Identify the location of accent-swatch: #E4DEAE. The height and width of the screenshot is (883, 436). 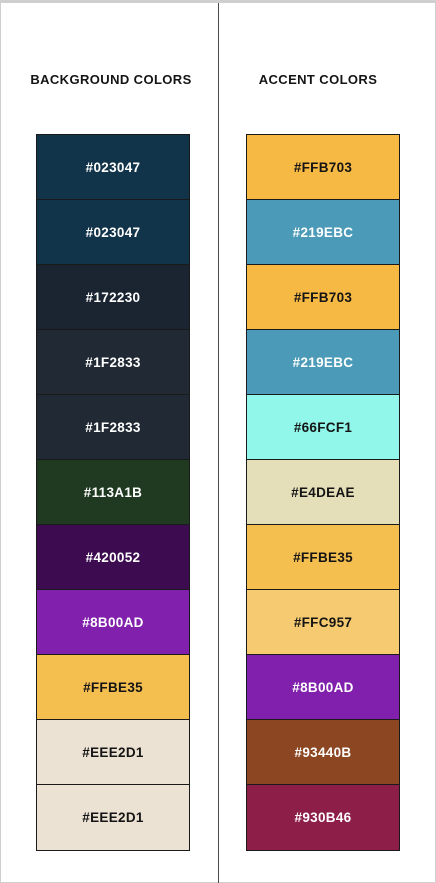
(323, 492).